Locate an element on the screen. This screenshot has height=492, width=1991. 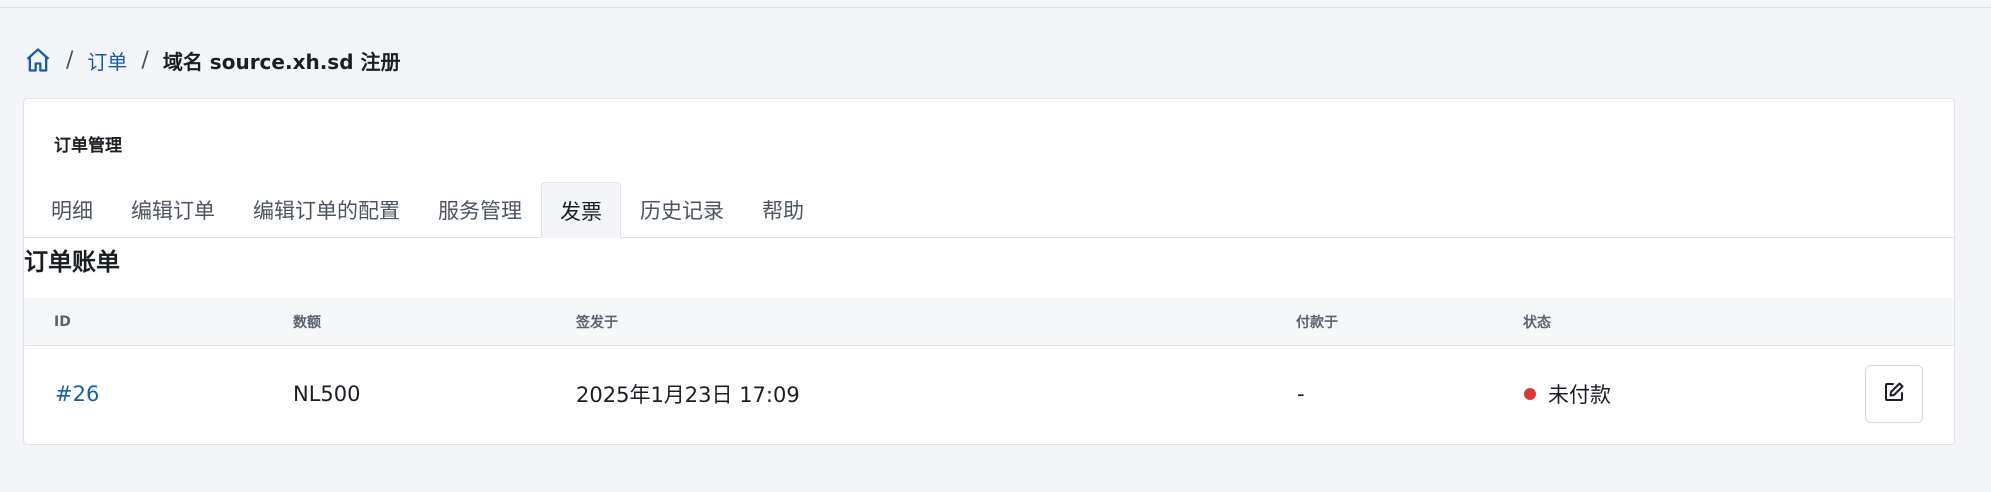
invoice-issued-date: 2025年1月23日 17:09 is located at coordinates (688, 395).